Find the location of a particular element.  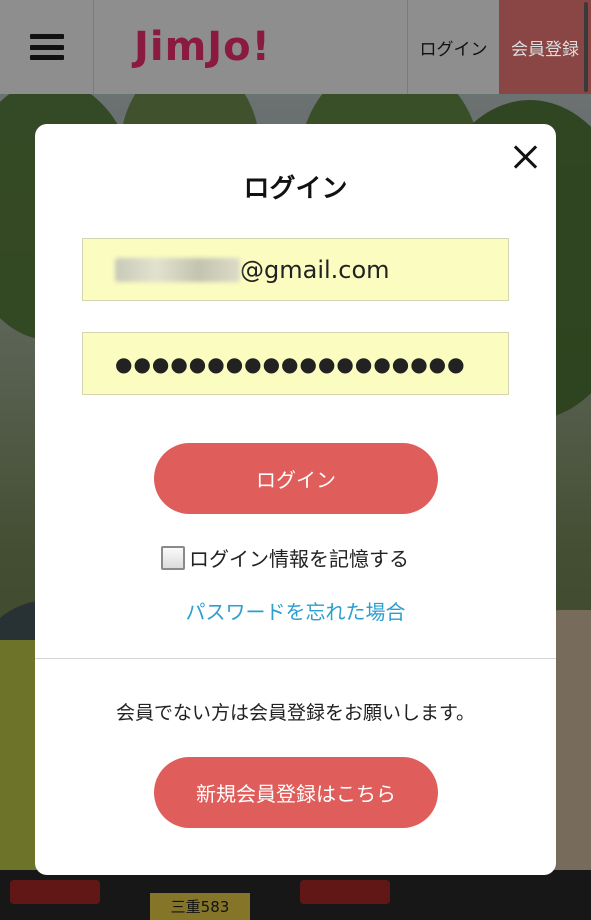

remember-login: ログイン情報を記憶する is located at coordinates (285, 557).